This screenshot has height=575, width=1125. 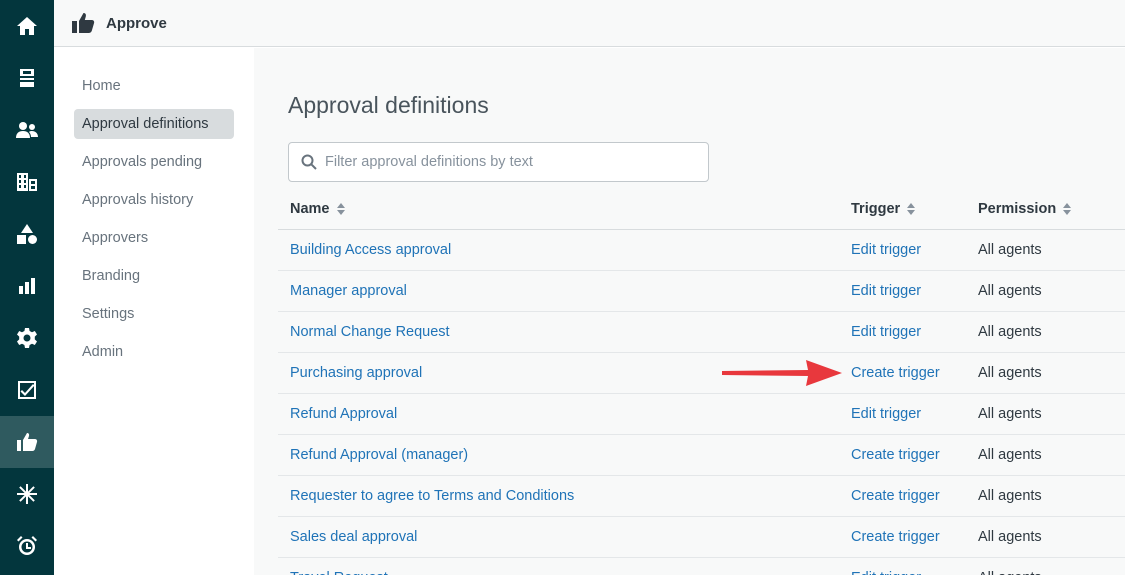 I want to click on column-label-permission: Permission, so click(x=1017, y=209).